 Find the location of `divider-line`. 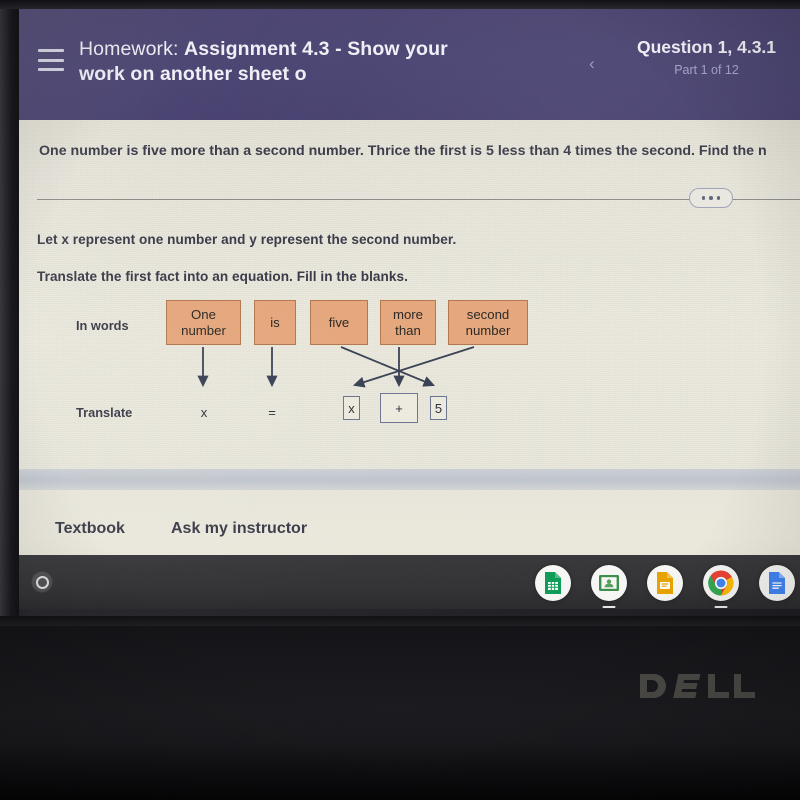

divider-line is located at coordinates (418, 199).